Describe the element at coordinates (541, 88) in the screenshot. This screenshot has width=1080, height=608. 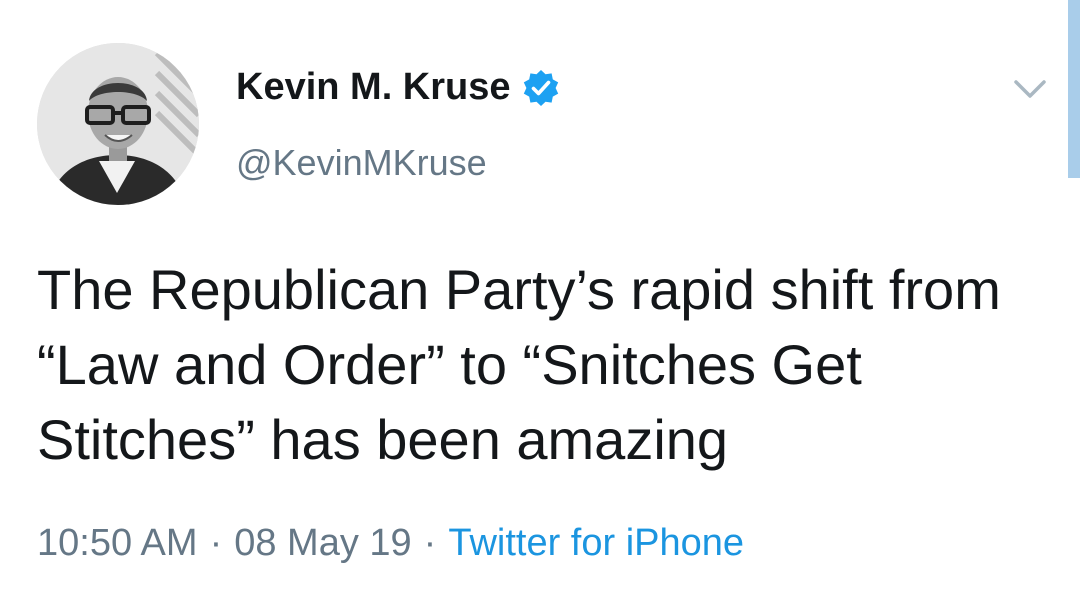
I see `verified-badge-icon` at that location.